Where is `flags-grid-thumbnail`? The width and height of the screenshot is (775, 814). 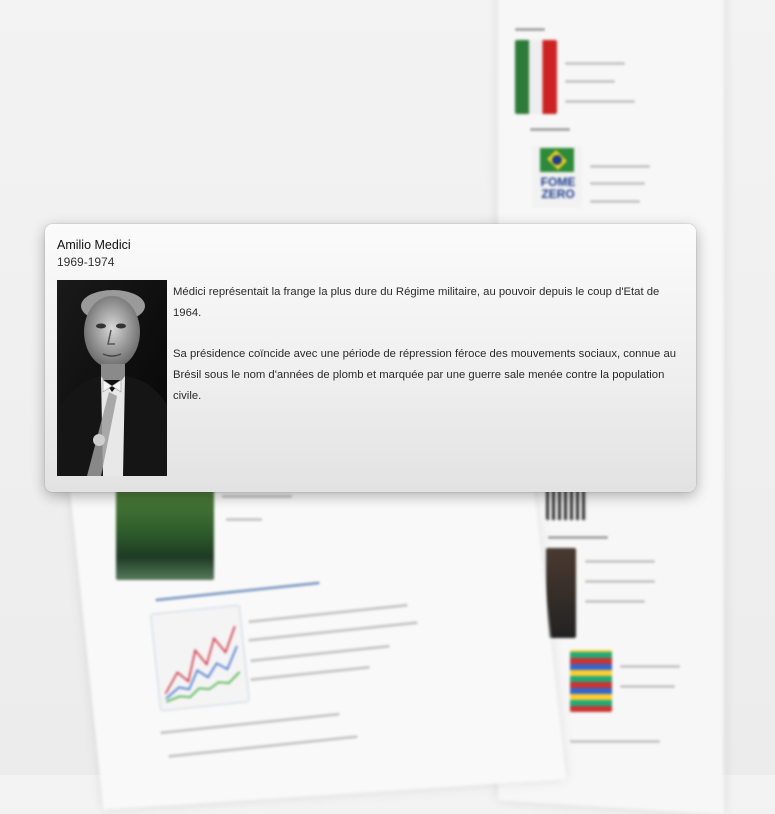 flags-grid-thumbnail is located at coordinates (591, 681).